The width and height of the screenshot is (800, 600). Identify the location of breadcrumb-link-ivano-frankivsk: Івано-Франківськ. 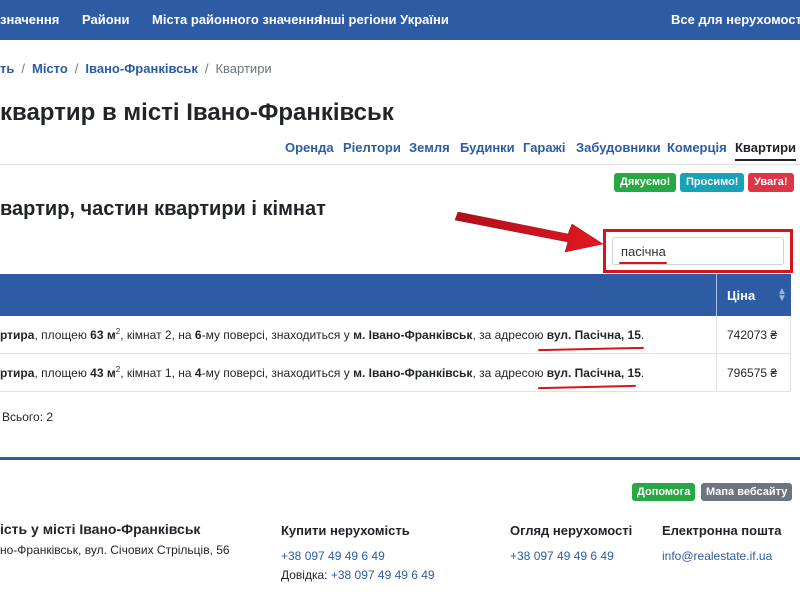
(141, 68).